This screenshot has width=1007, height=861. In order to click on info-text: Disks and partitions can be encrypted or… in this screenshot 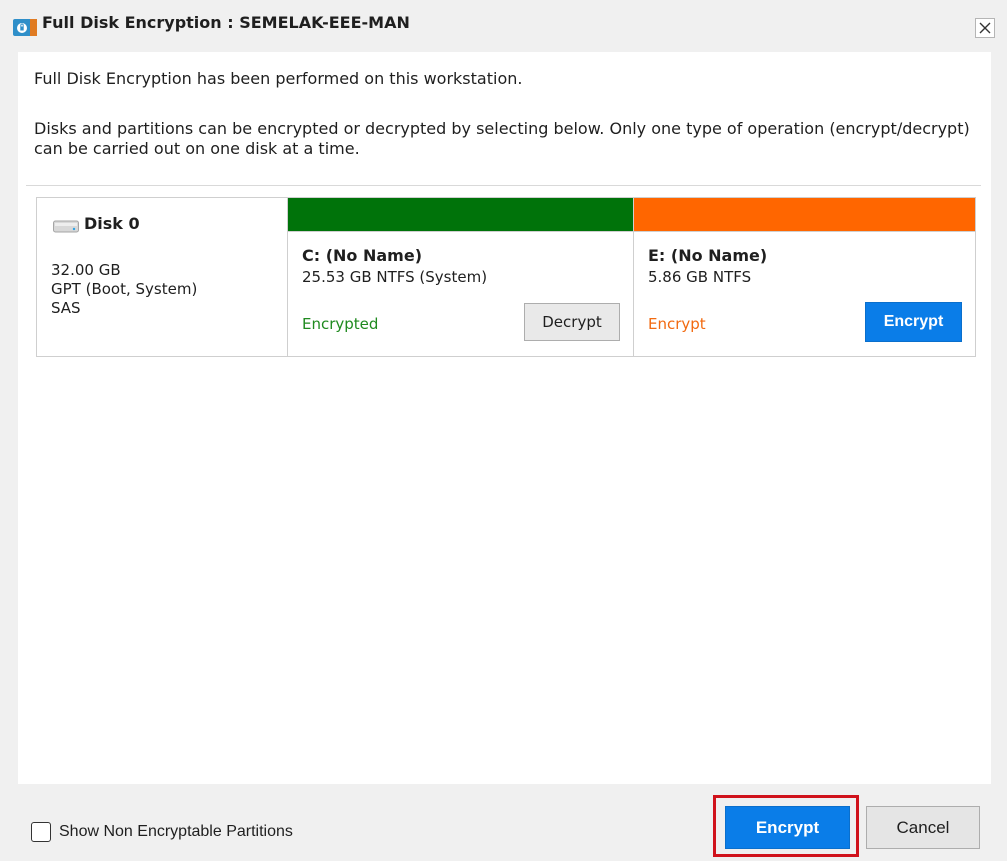, I will do `click(502, 138)`.